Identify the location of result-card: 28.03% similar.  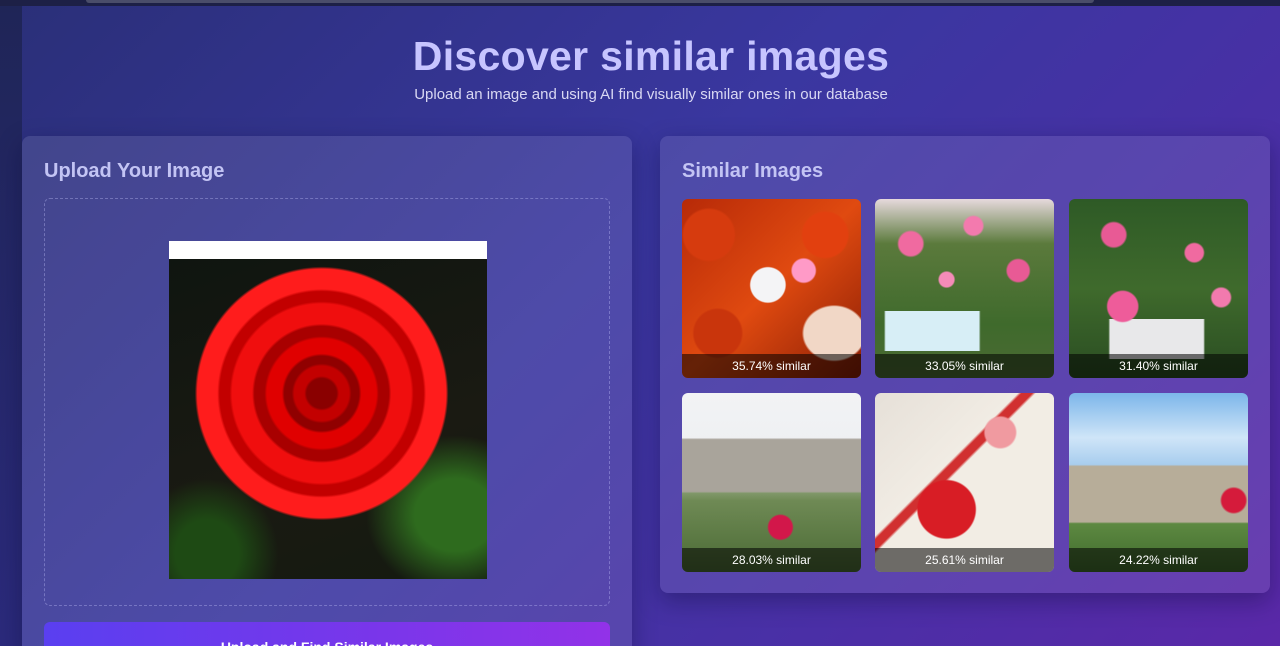
(771, 482).